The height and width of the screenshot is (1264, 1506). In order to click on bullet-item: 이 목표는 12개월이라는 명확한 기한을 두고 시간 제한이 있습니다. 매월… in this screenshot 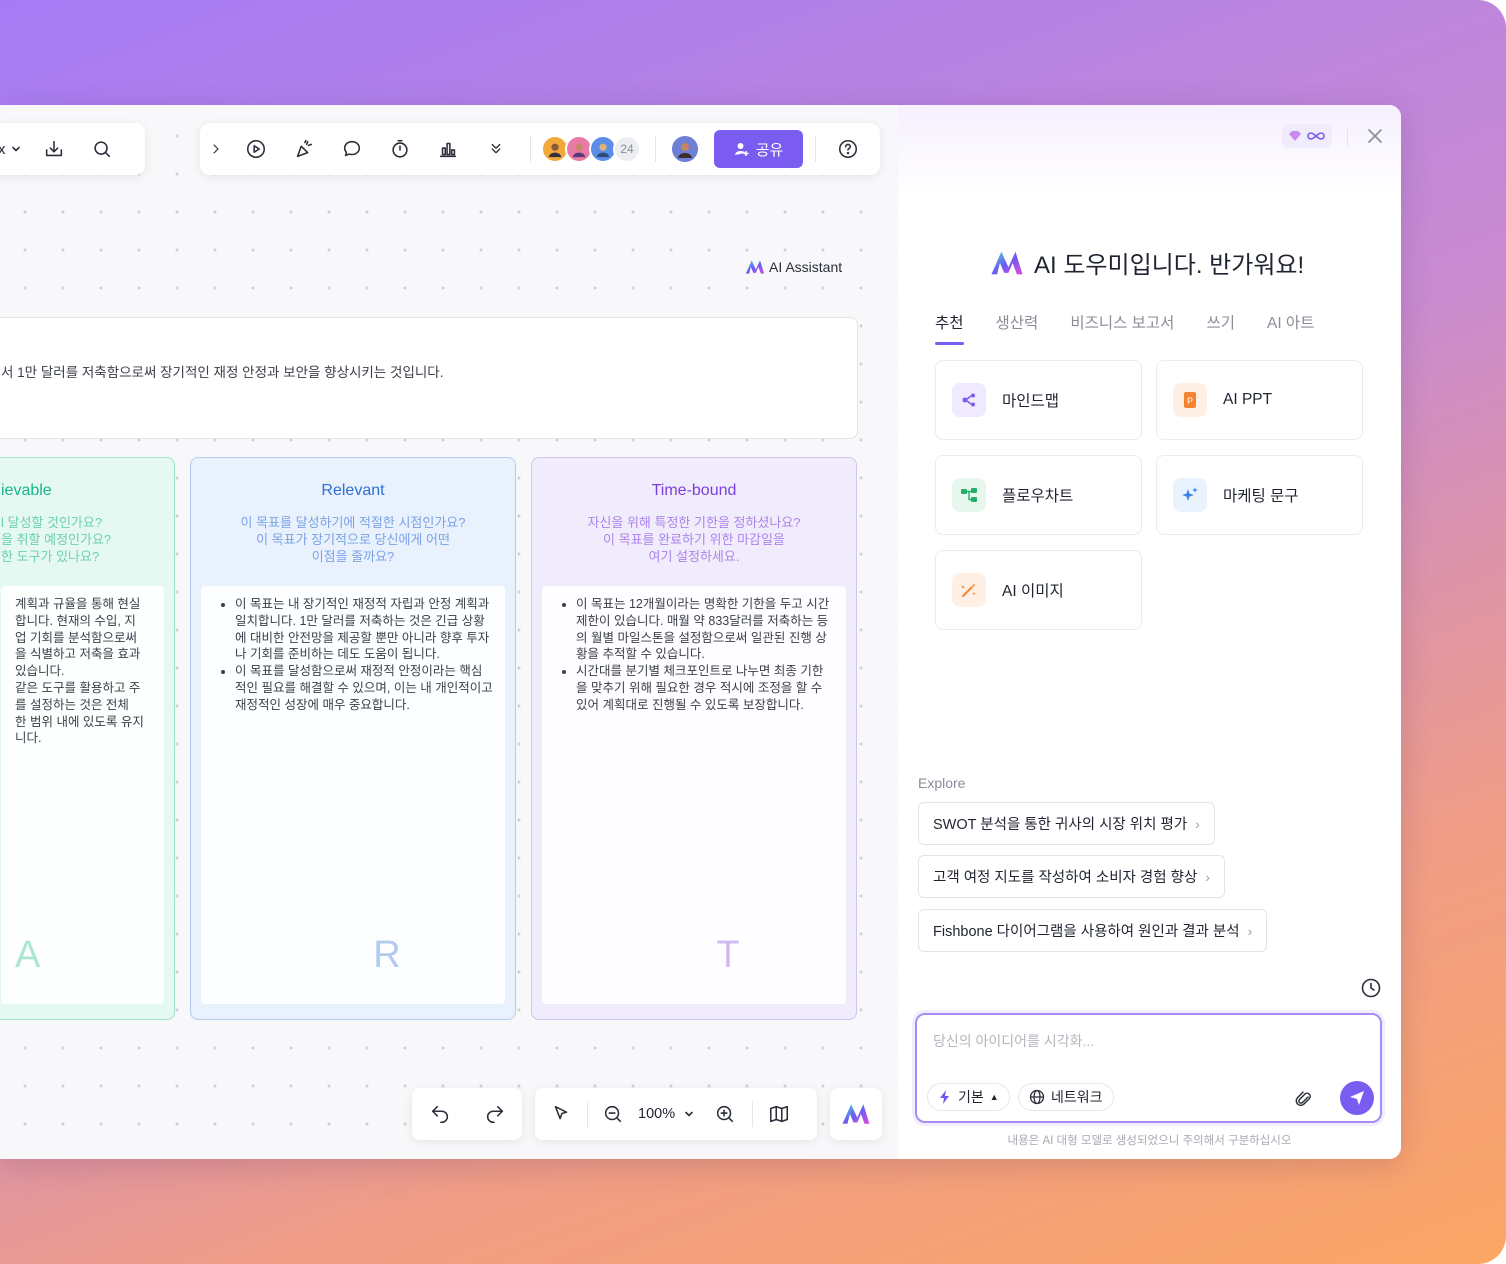, I will do `click(705, 629)`.